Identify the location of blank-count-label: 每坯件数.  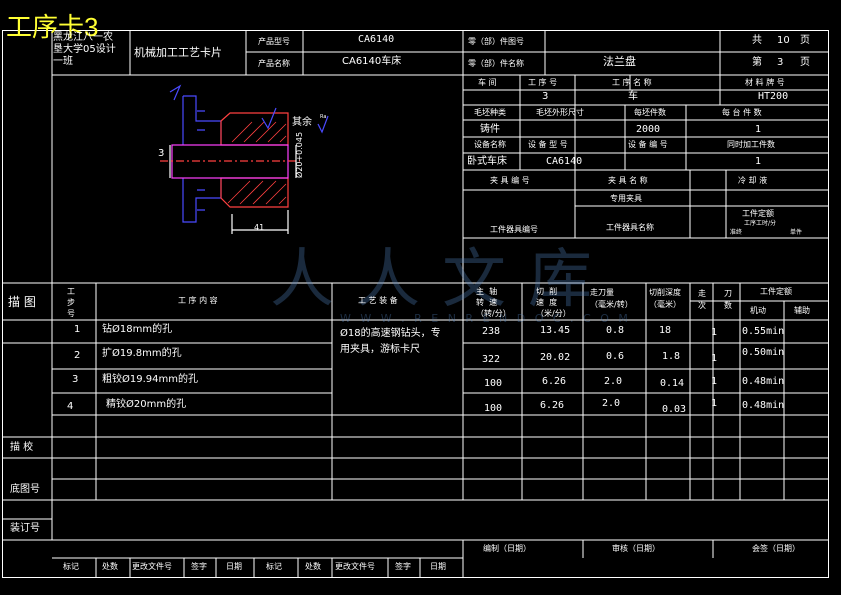
(650, 112).